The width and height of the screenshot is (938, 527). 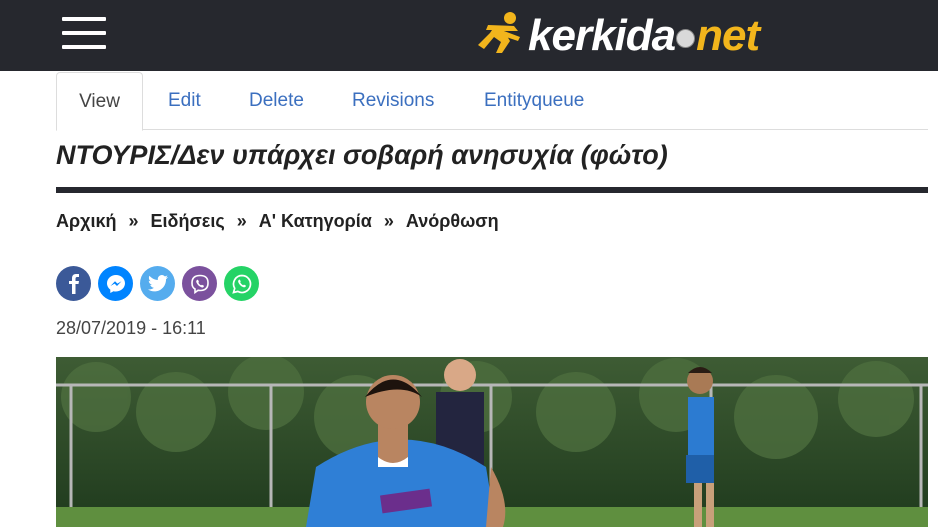 What do you see at coordinates (276, 100) in the screenshot?
I see `tab-delete: Delete` at bounding box center [276, 100].